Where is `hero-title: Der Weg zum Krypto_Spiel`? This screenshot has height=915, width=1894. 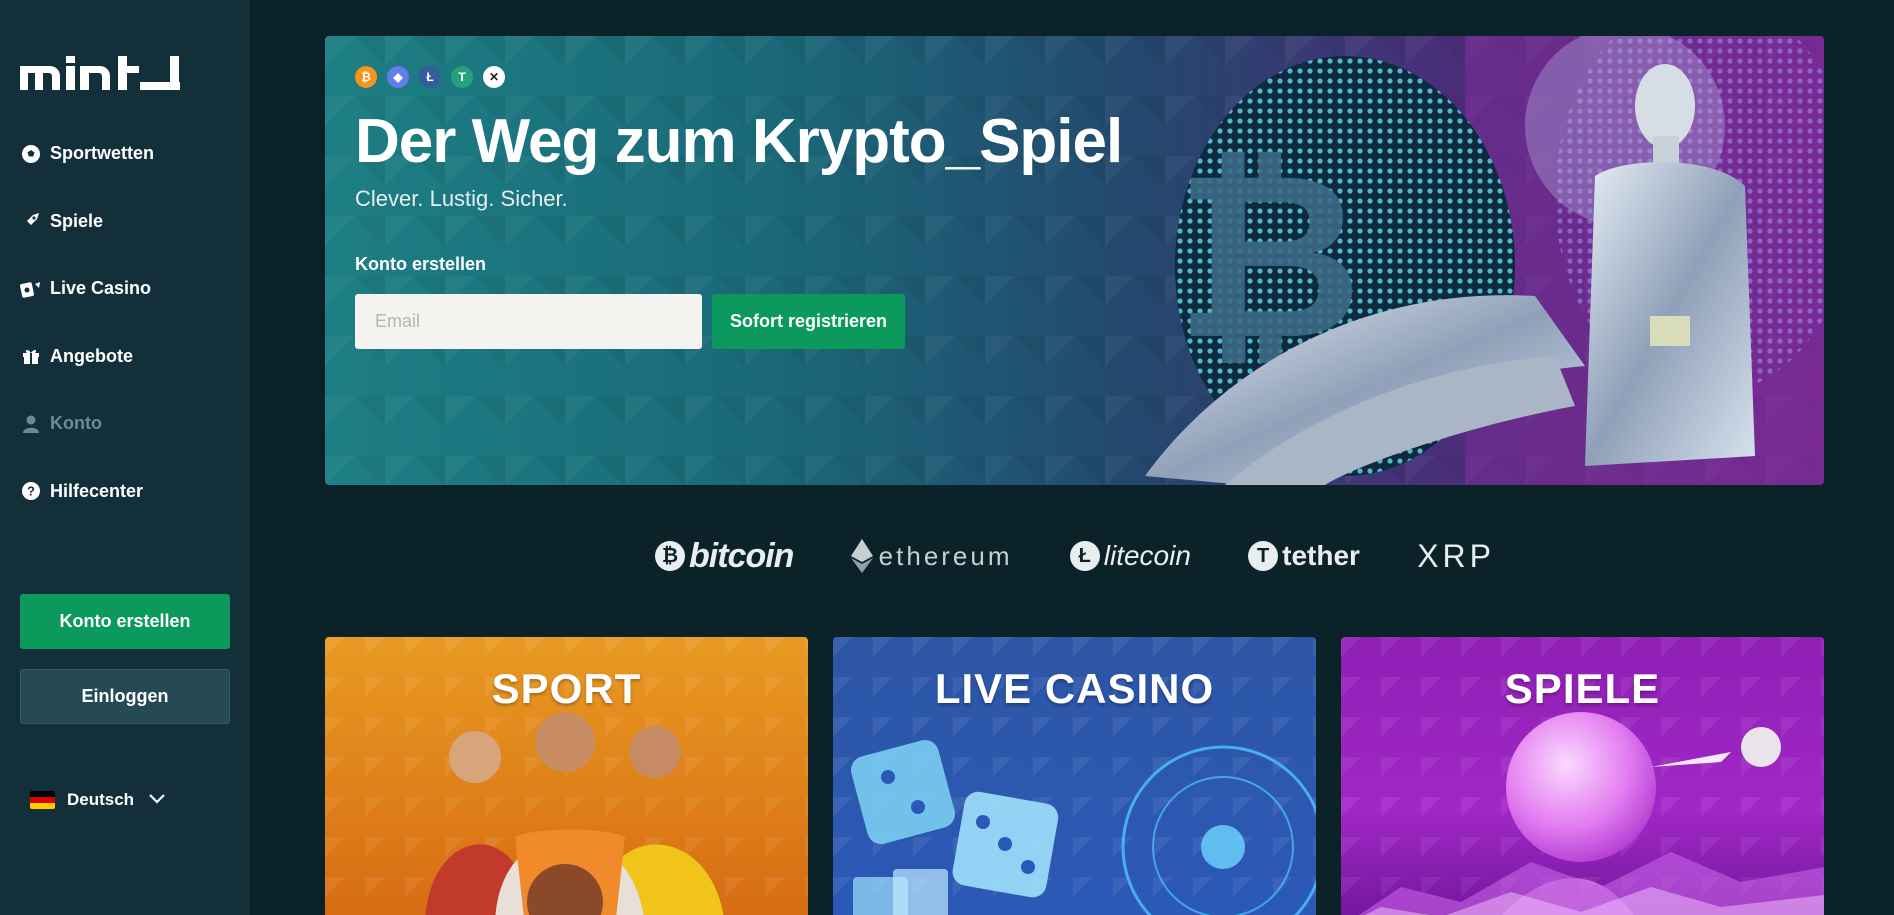
hero-title: Der Weg zum Krypto_Spiel is located at coordinates (739, 141).